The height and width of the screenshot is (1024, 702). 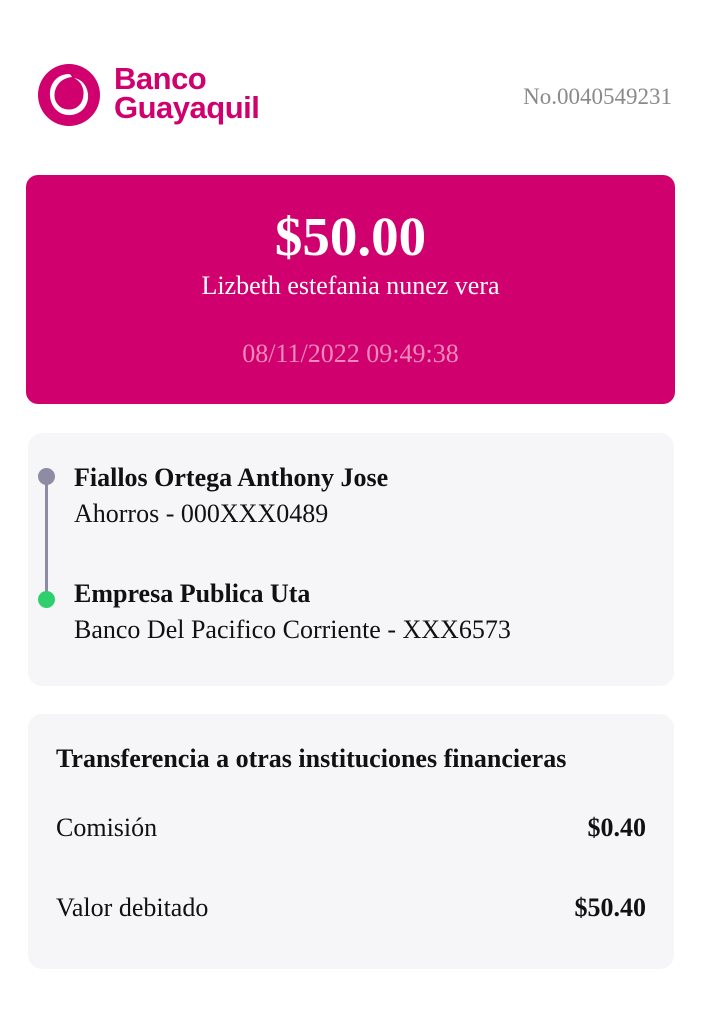 What do you see at coordinates (69, 95) in the screenshot?
I see `bank-logo-icon` at bounding box center [69, 95].